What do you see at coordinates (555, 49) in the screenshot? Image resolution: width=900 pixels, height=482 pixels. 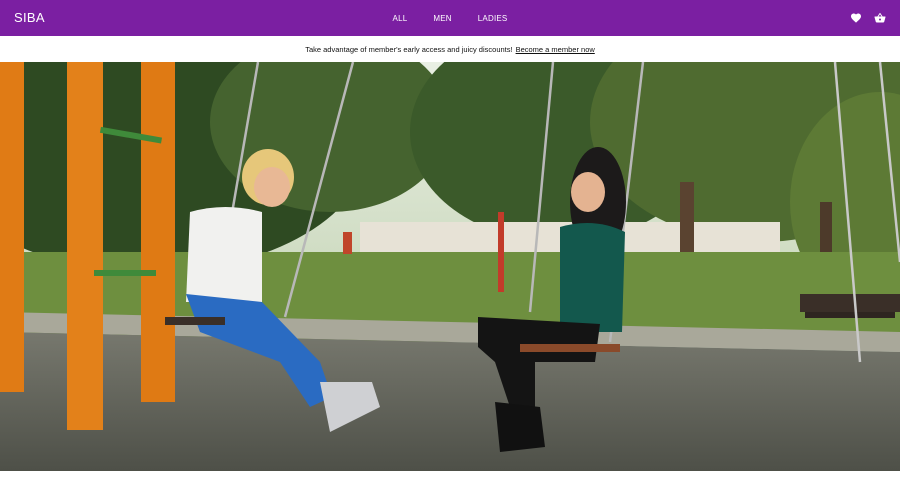 I see `become-member-link: Become a member now` at bounding box center [555, 49].